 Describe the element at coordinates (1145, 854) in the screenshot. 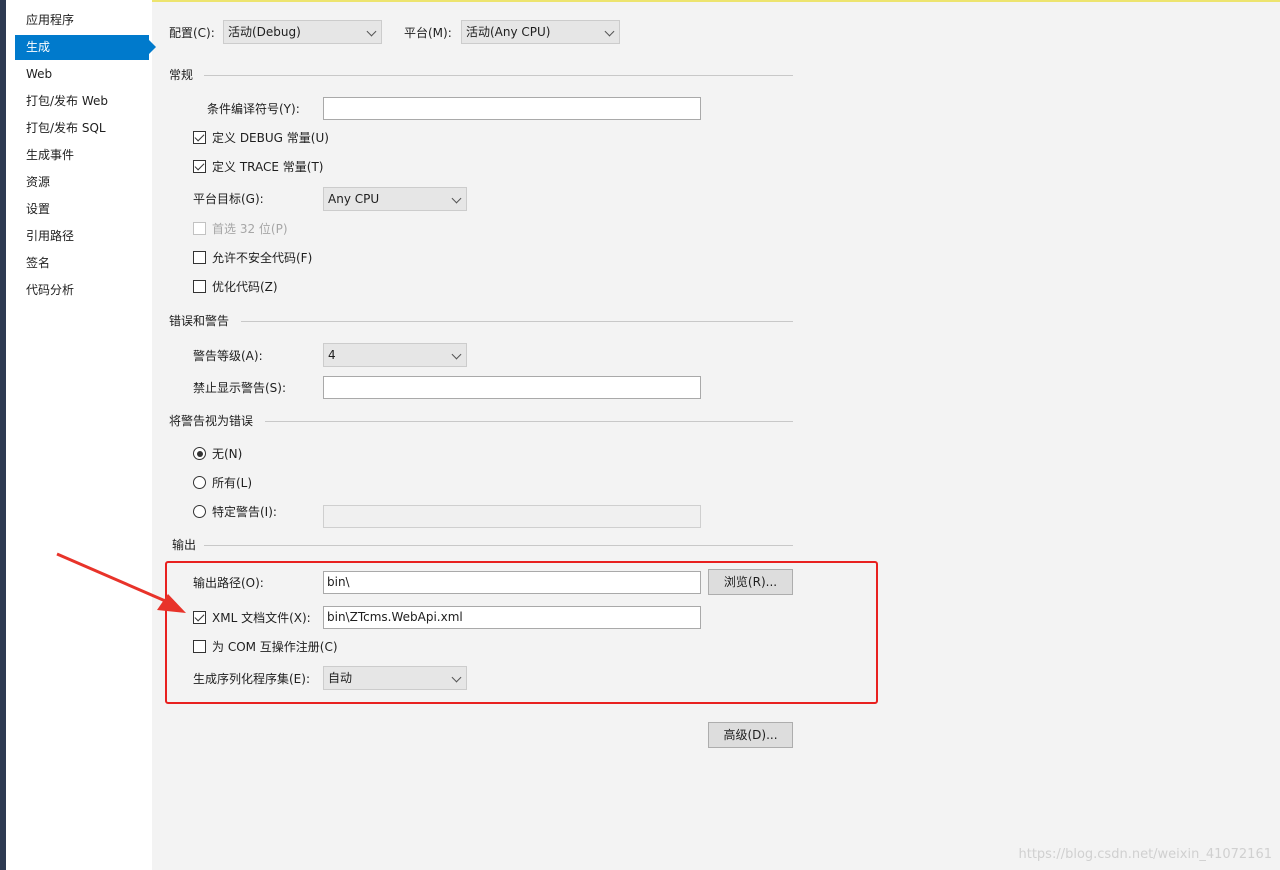

I see `watermark: https://blog.csdn.net/weixin_41072161` at that location.